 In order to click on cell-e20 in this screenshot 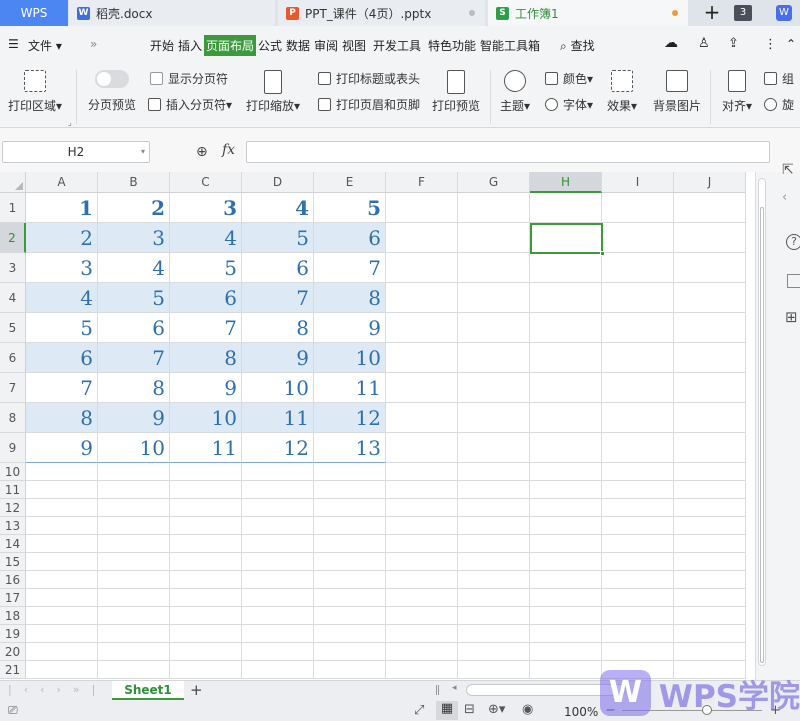, I will do `click(350, 652)`.